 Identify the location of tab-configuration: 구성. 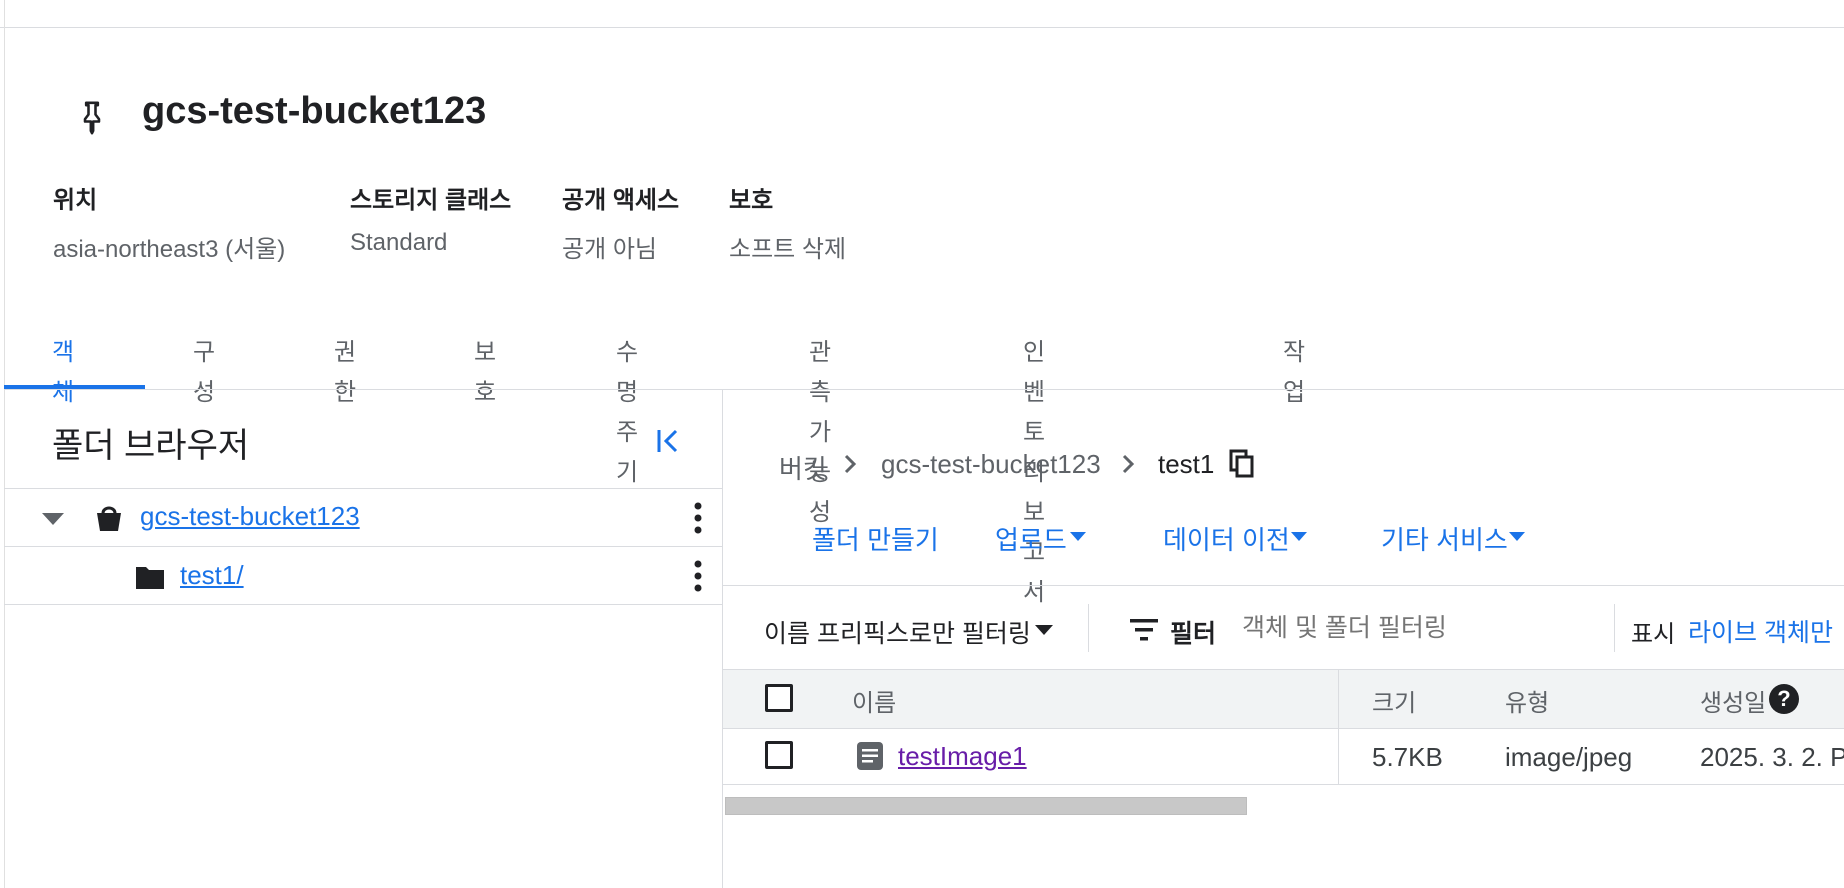
(204, 369).